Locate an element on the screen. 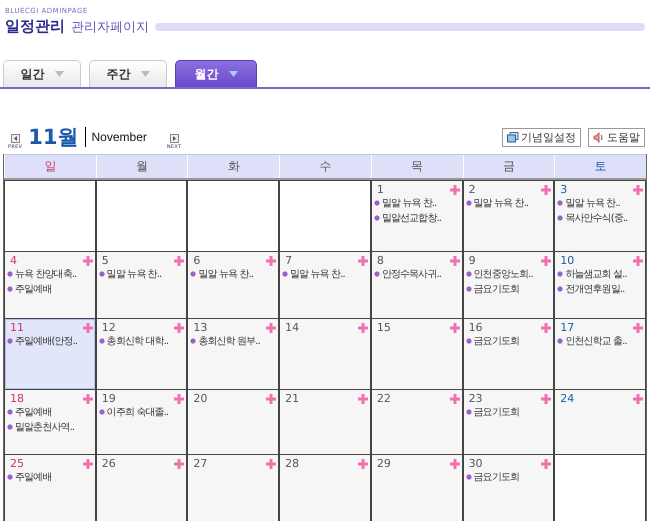 This screenshot has width=650, height=521. day-cell: 4 뉴욕 찬양대축.. 주일예배 is located at coordinates (50, 285).